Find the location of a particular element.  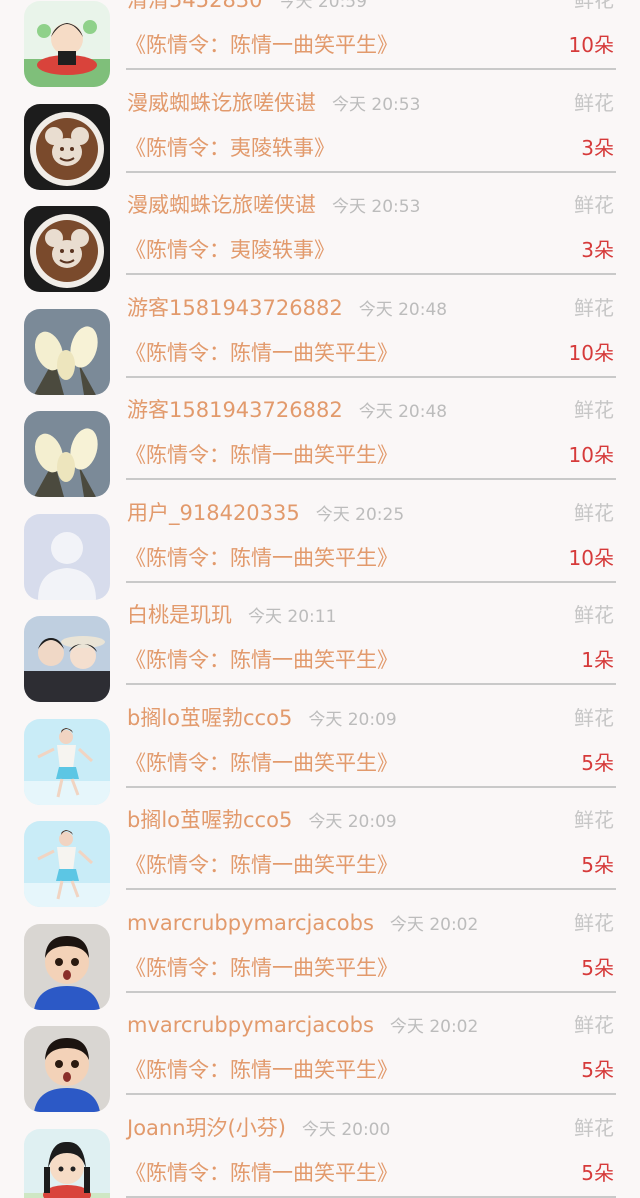

gift-record-row: 清清5452830 今天 20:59 鲜花 《陈情令：陈情一曲笑平生》 10朵 is located at coordinates (320, 43).